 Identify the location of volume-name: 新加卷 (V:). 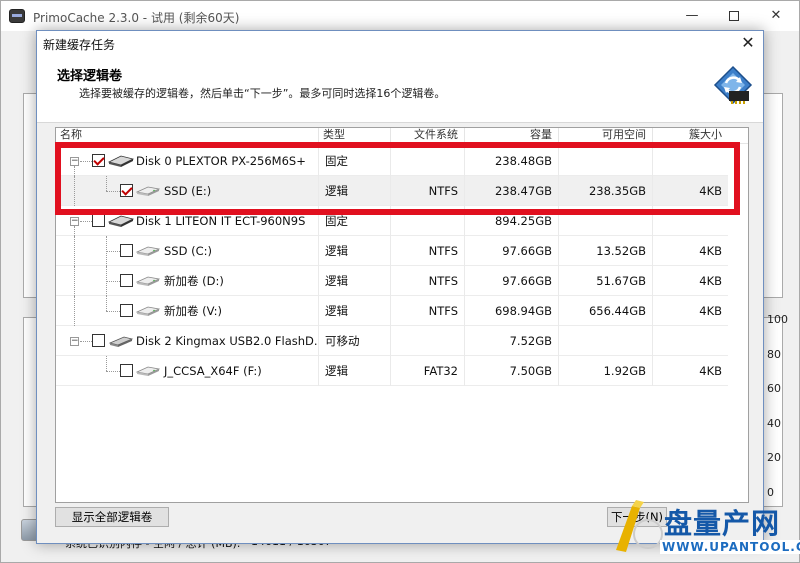
(193, 311).